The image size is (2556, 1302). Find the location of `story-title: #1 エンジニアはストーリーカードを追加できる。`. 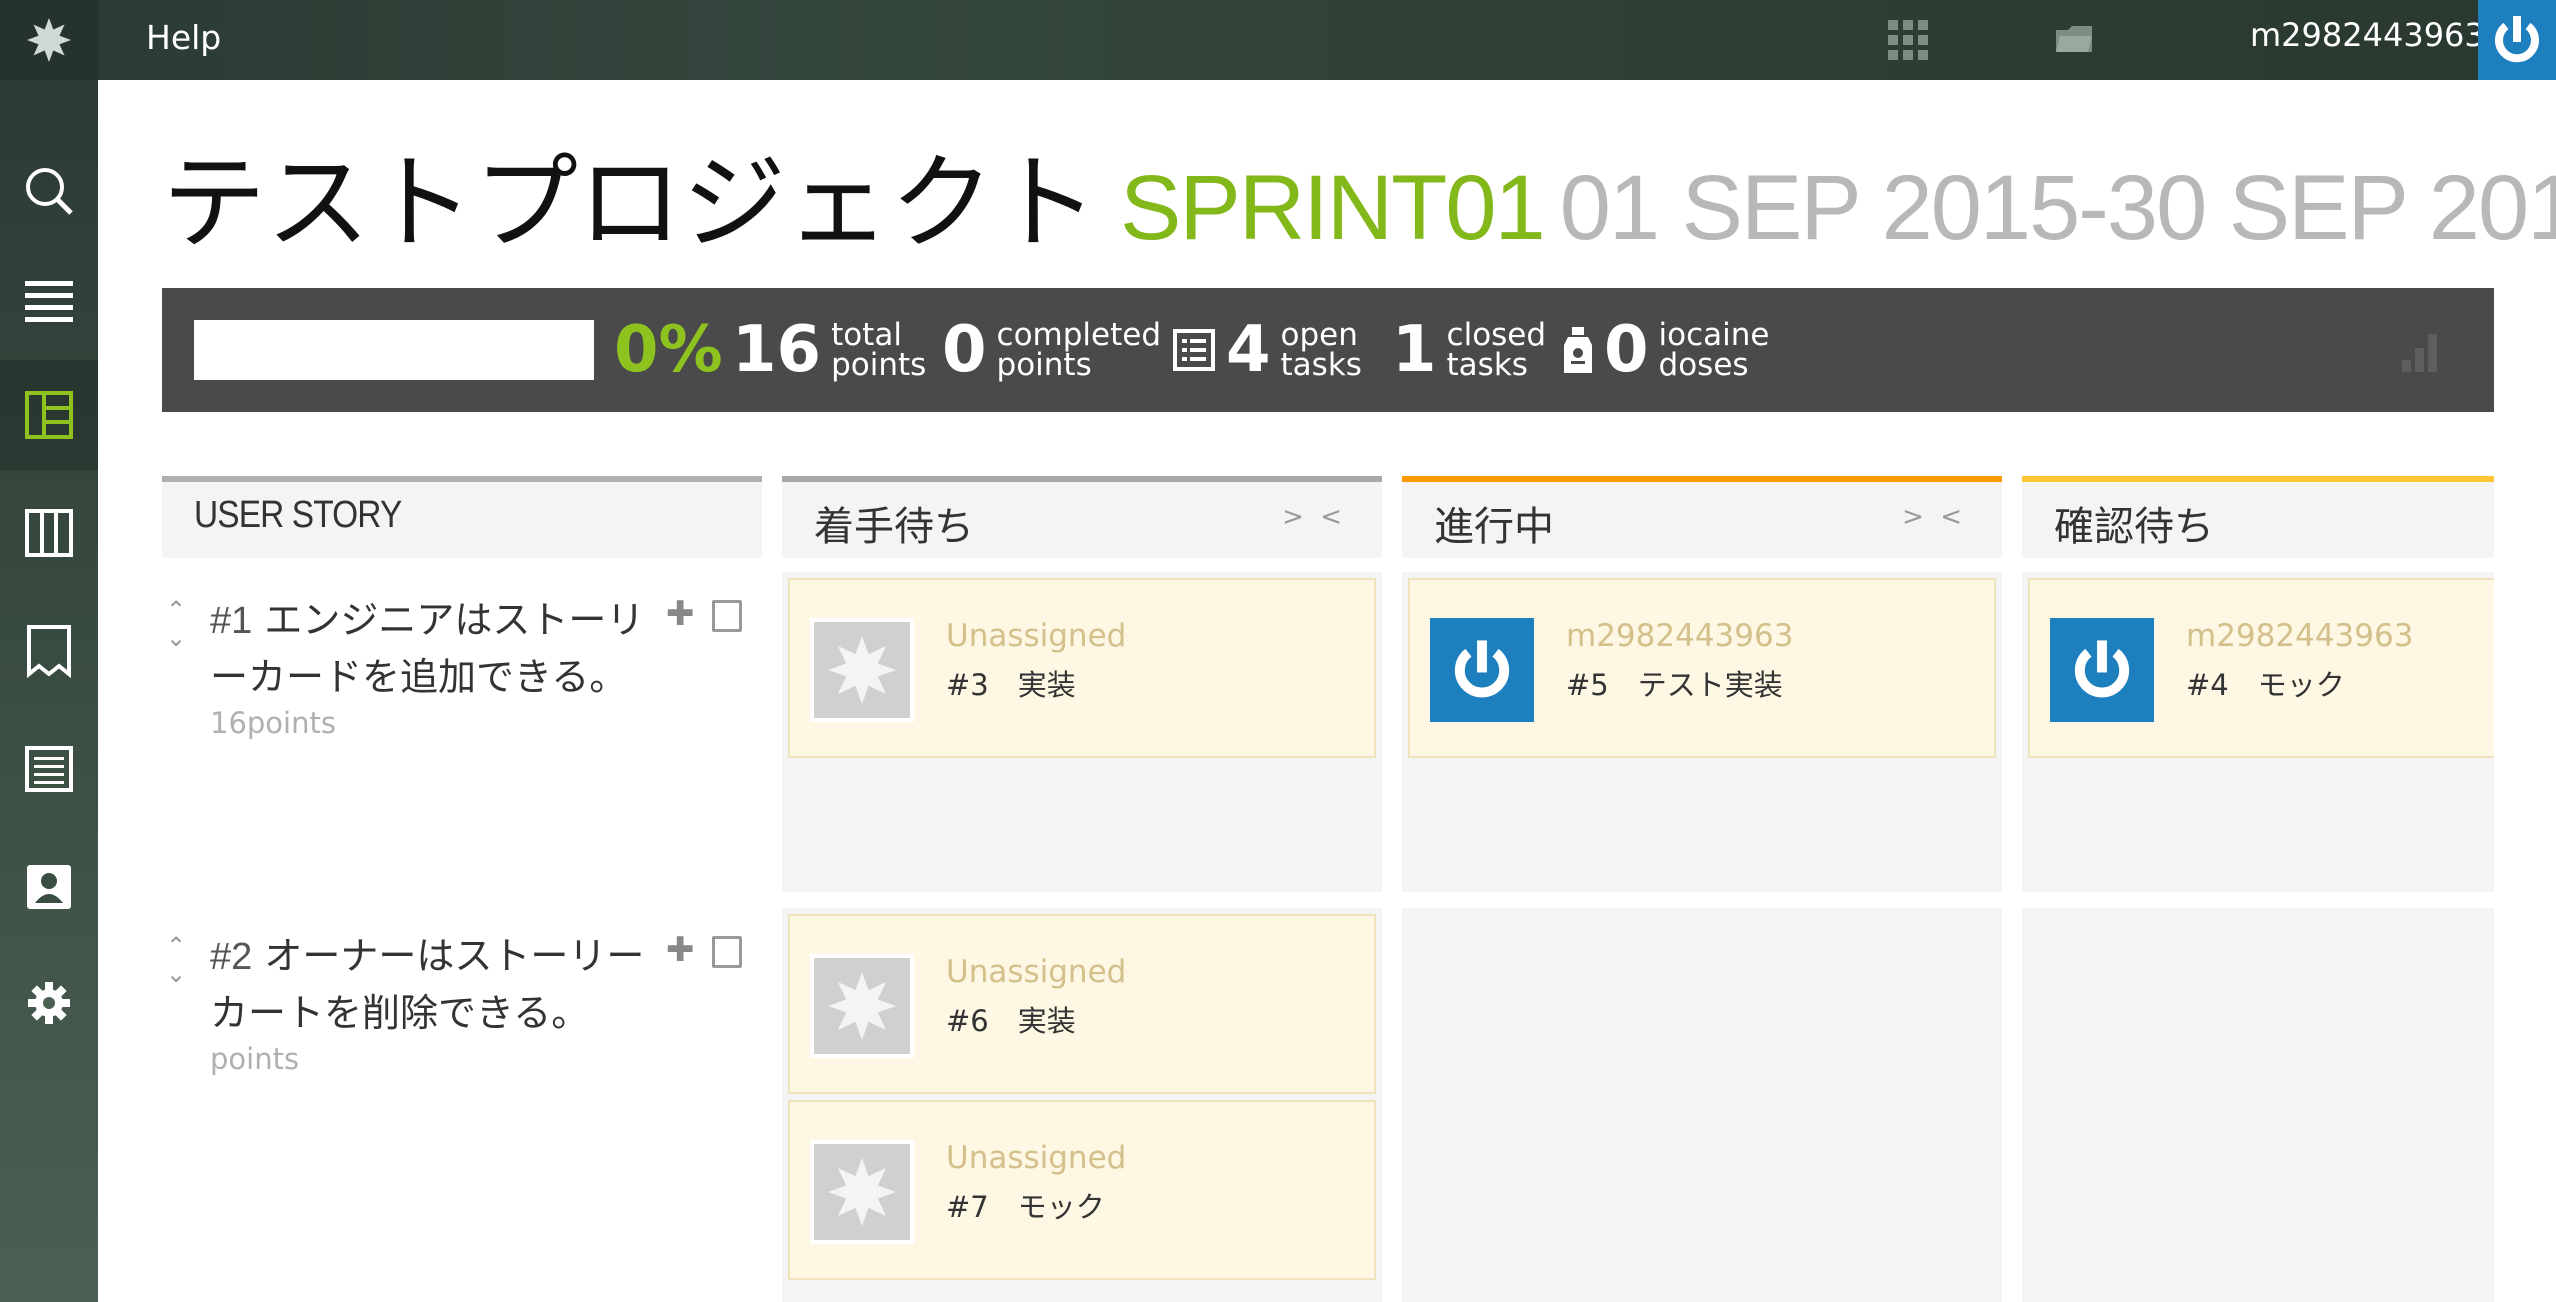

story-title: #1 エンジニアはストーリーカードを追加できる。 is located at coordinates (430, 648).